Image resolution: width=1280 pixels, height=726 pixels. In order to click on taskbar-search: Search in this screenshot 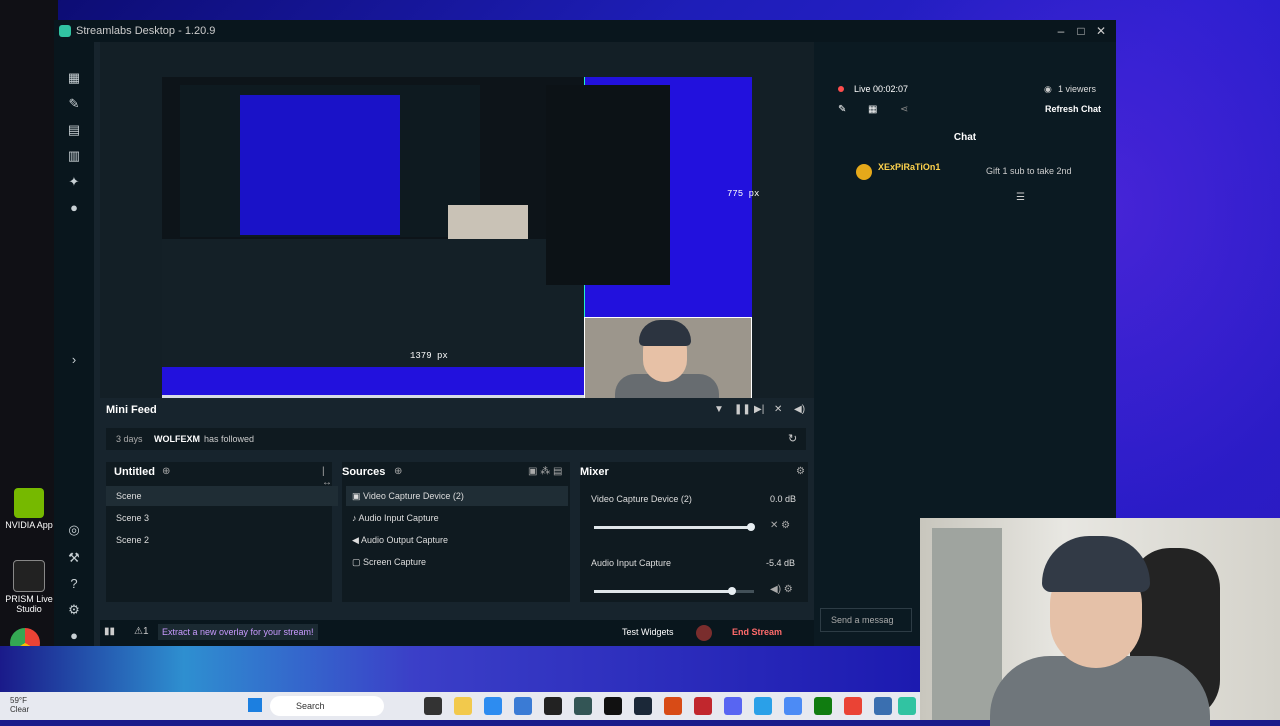, I will do `click(327, 706)`.